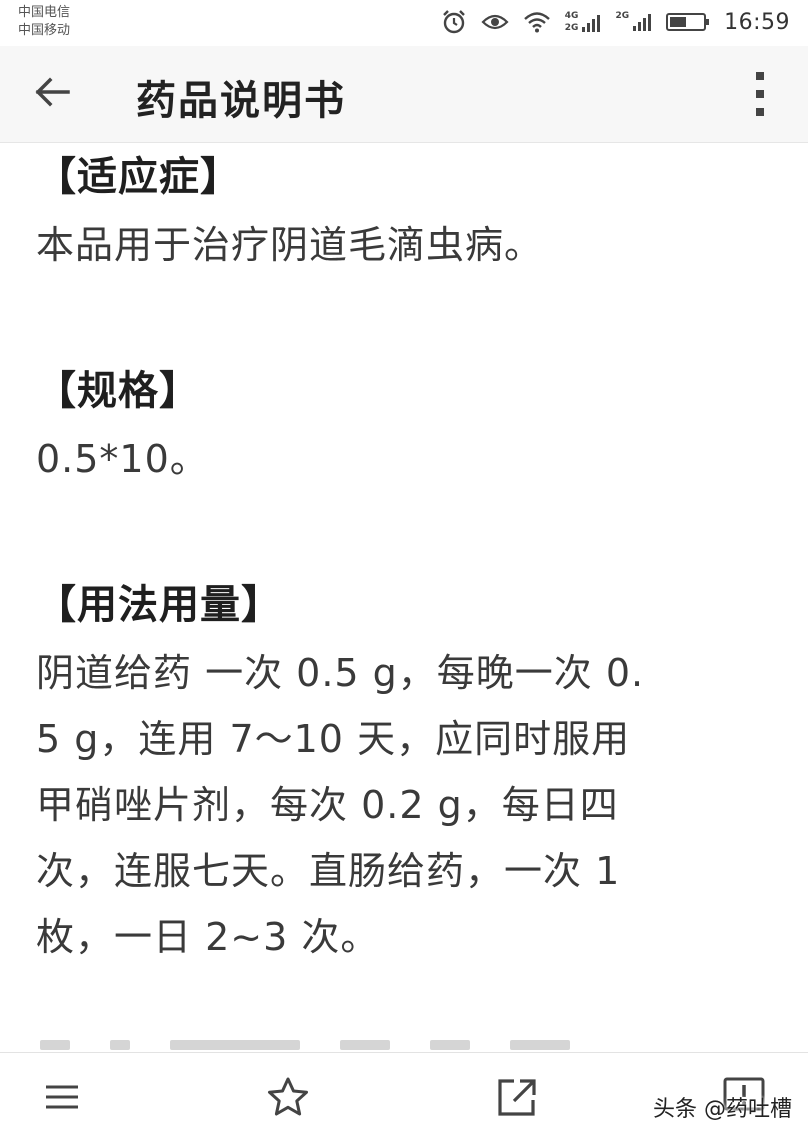  I want to click on star-icon, so click(288, 1099).